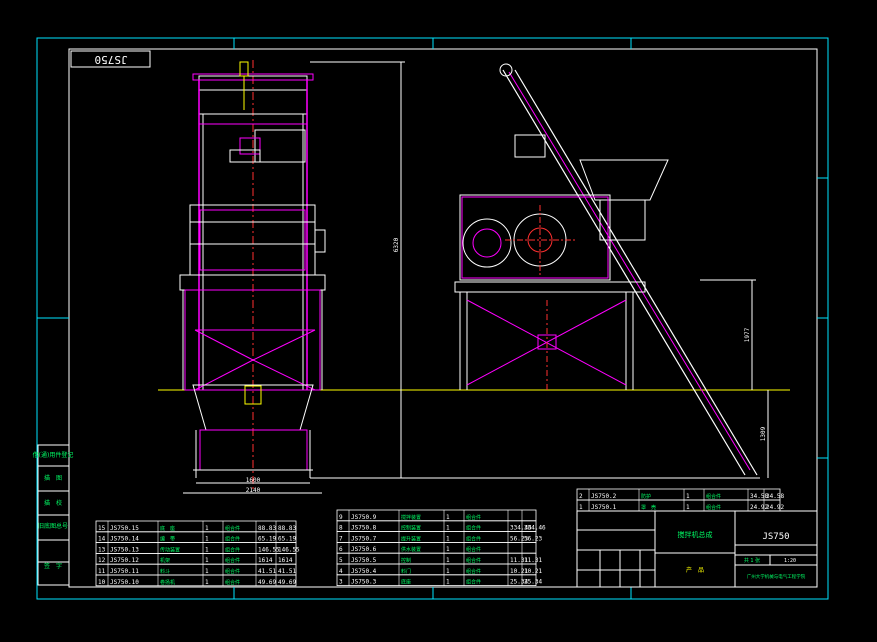  Describe the element at coordinates (267, 571) in the screenshot. I see `bom-left-cell-w1: 41.51` at that location.